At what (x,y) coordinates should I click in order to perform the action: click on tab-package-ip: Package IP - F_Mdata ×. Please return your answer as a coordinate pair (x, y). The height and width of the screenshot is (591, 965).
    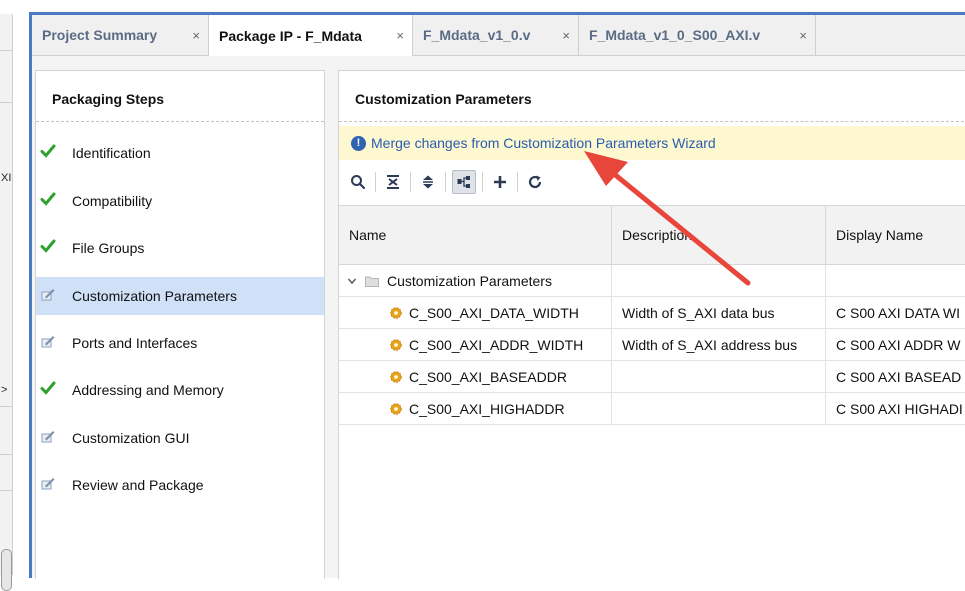
    Looking at the image, I should click on (311, 35).